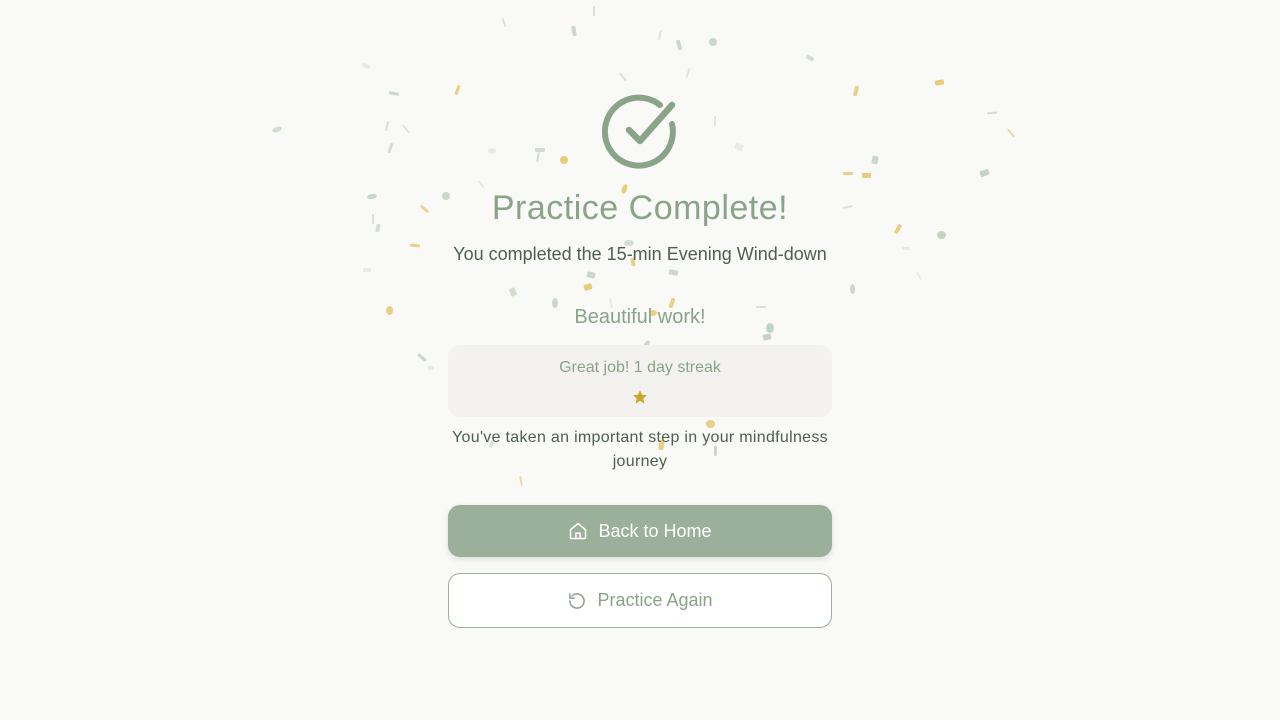 The width and height of the screenshot is (1280, 720). Describe the element at coordinates (578, 531) in the screenshot. I see `home-icon` at that location.